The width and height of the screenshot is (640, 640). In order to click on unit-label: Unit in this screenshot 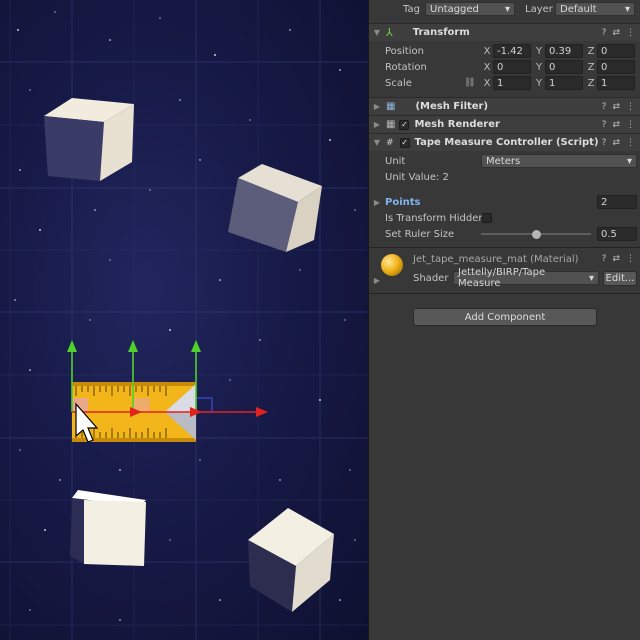, I will do `click(395, 161)`.